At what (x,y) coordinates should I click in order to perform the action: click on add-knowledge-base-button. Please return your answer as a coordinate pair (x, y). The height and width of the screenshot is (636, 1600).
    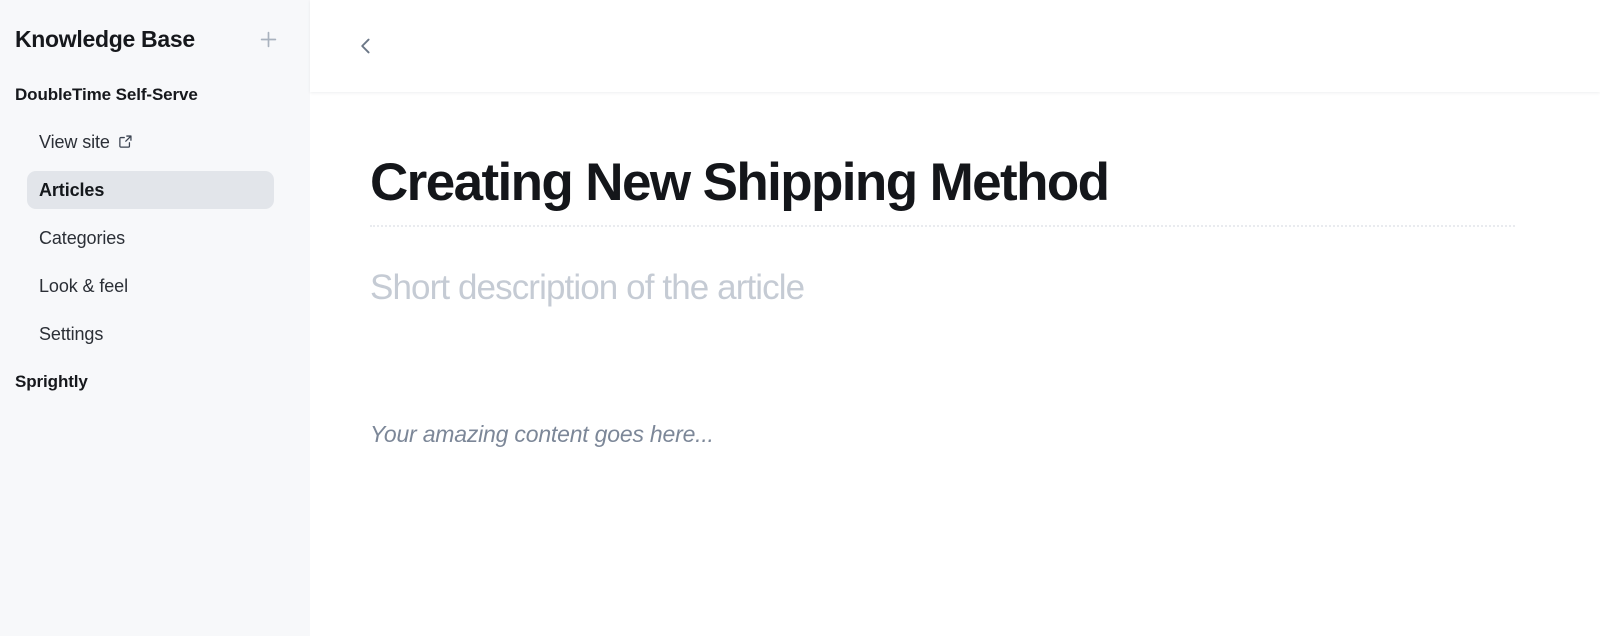
    Looking at the image, I should click on (268, 39).